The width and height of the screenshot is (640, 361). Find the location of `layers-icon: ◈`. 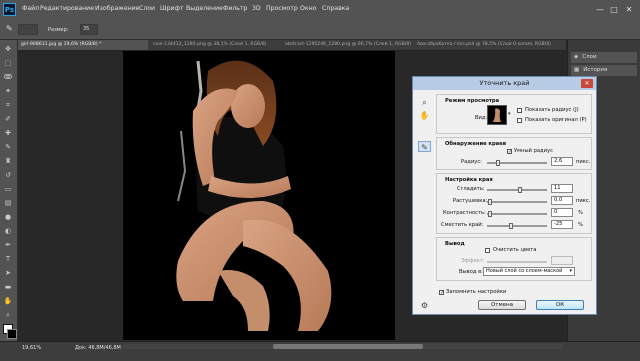

layers-icon: ◈ is located at coordinates (576, 57).